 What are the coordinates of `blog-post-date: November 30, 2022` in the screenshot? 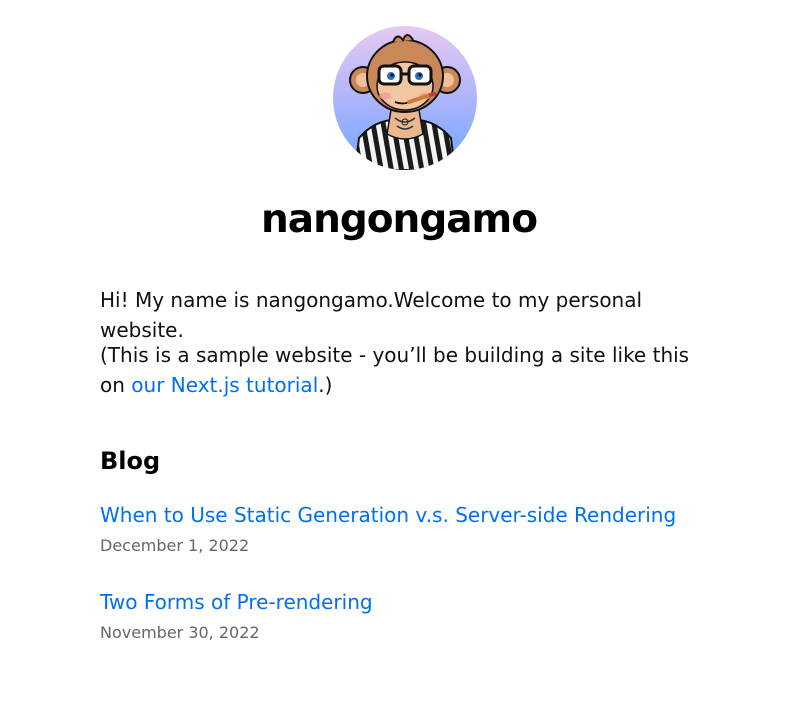 It's located at (180, 632).